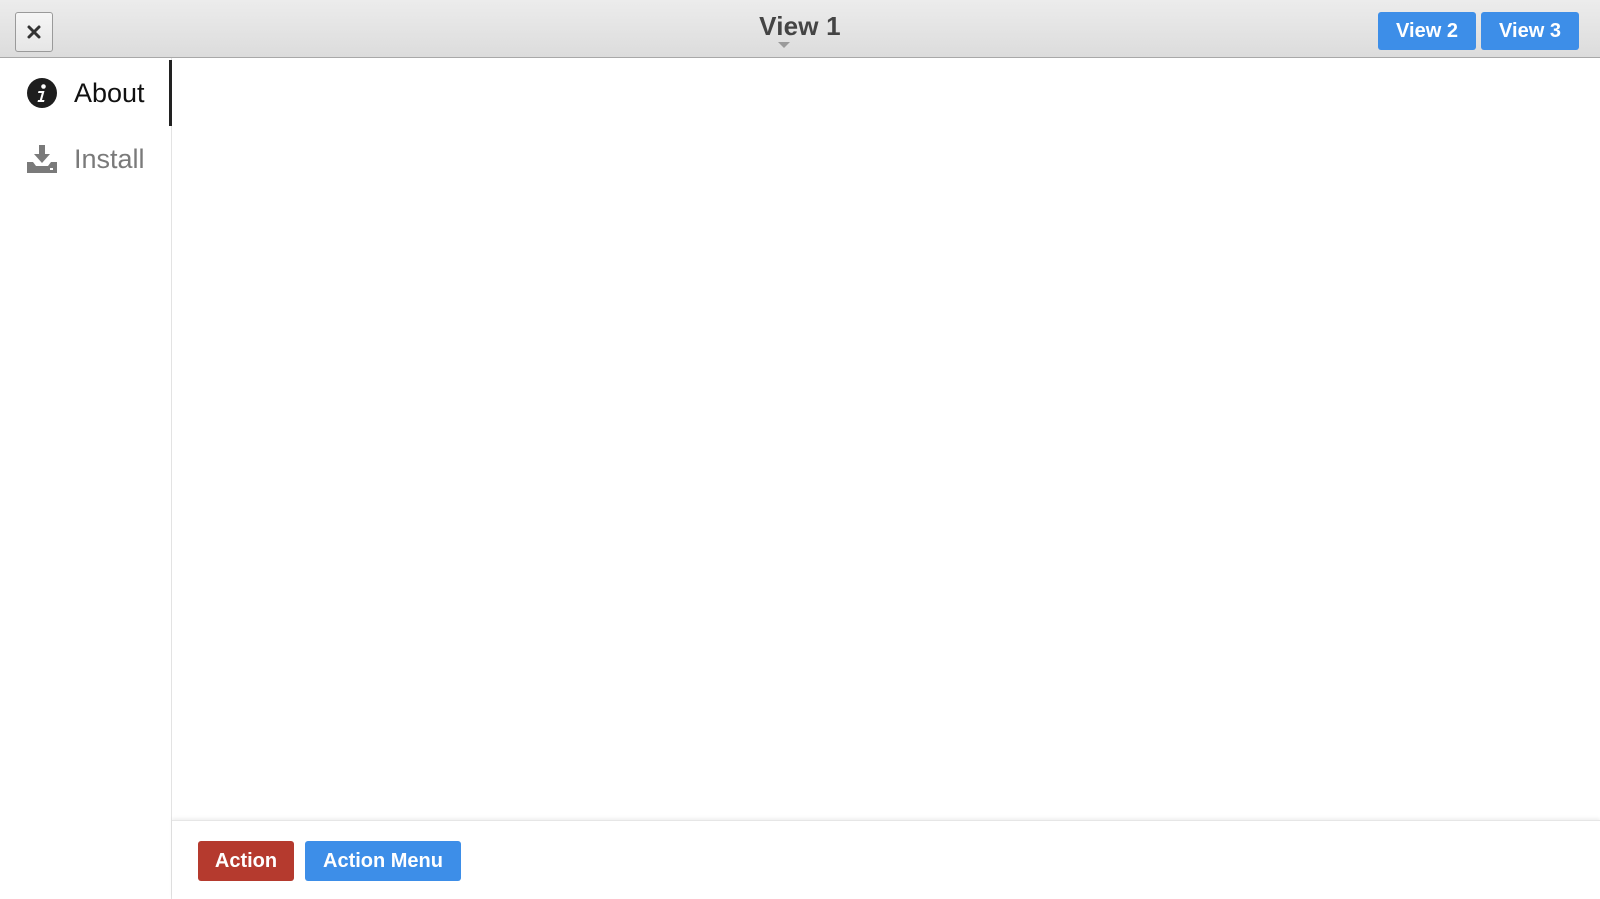 The height and width of the screenshot is (899, 1600). Describe the element at coordinates (86, 478) in the screenshot. I see `sidebar: About Install` at that location.